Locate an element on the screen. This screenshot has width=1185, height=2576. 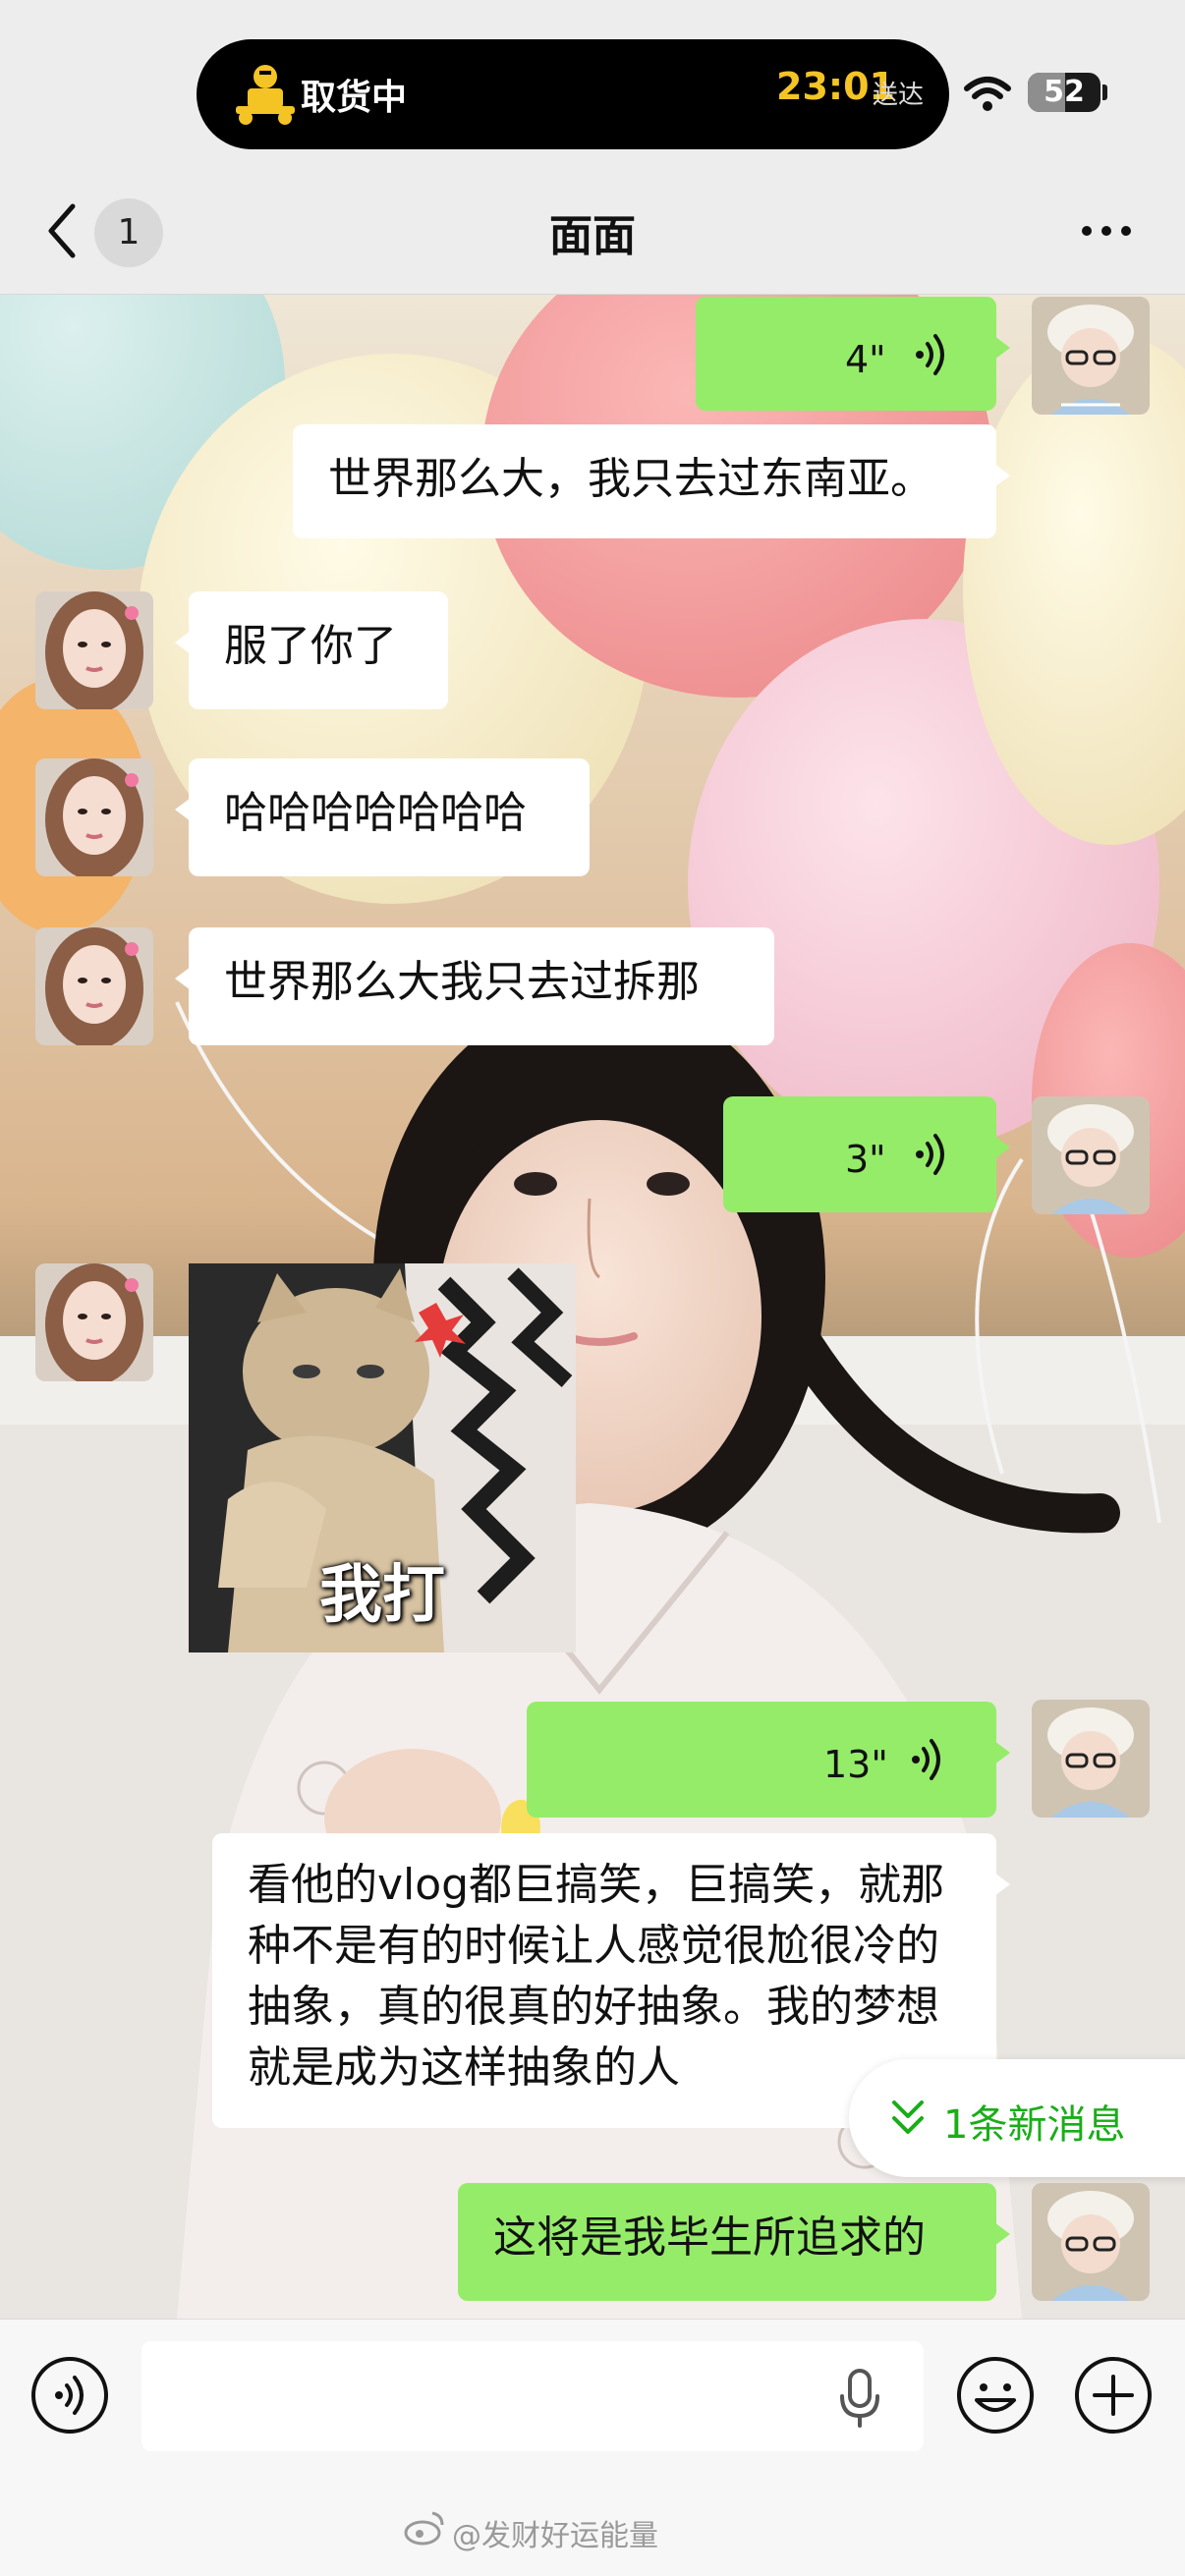
status-bar: 取货中 23:01 送达 52 is located at coordinates (592, 88).